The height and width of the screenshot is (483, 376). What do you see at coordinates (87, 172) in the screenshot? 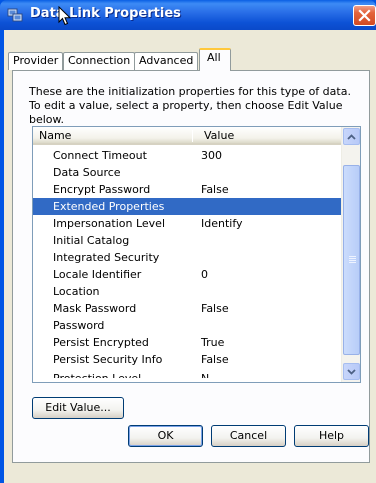
I see `property-name: Data Source` at bounding box center [87, 172].